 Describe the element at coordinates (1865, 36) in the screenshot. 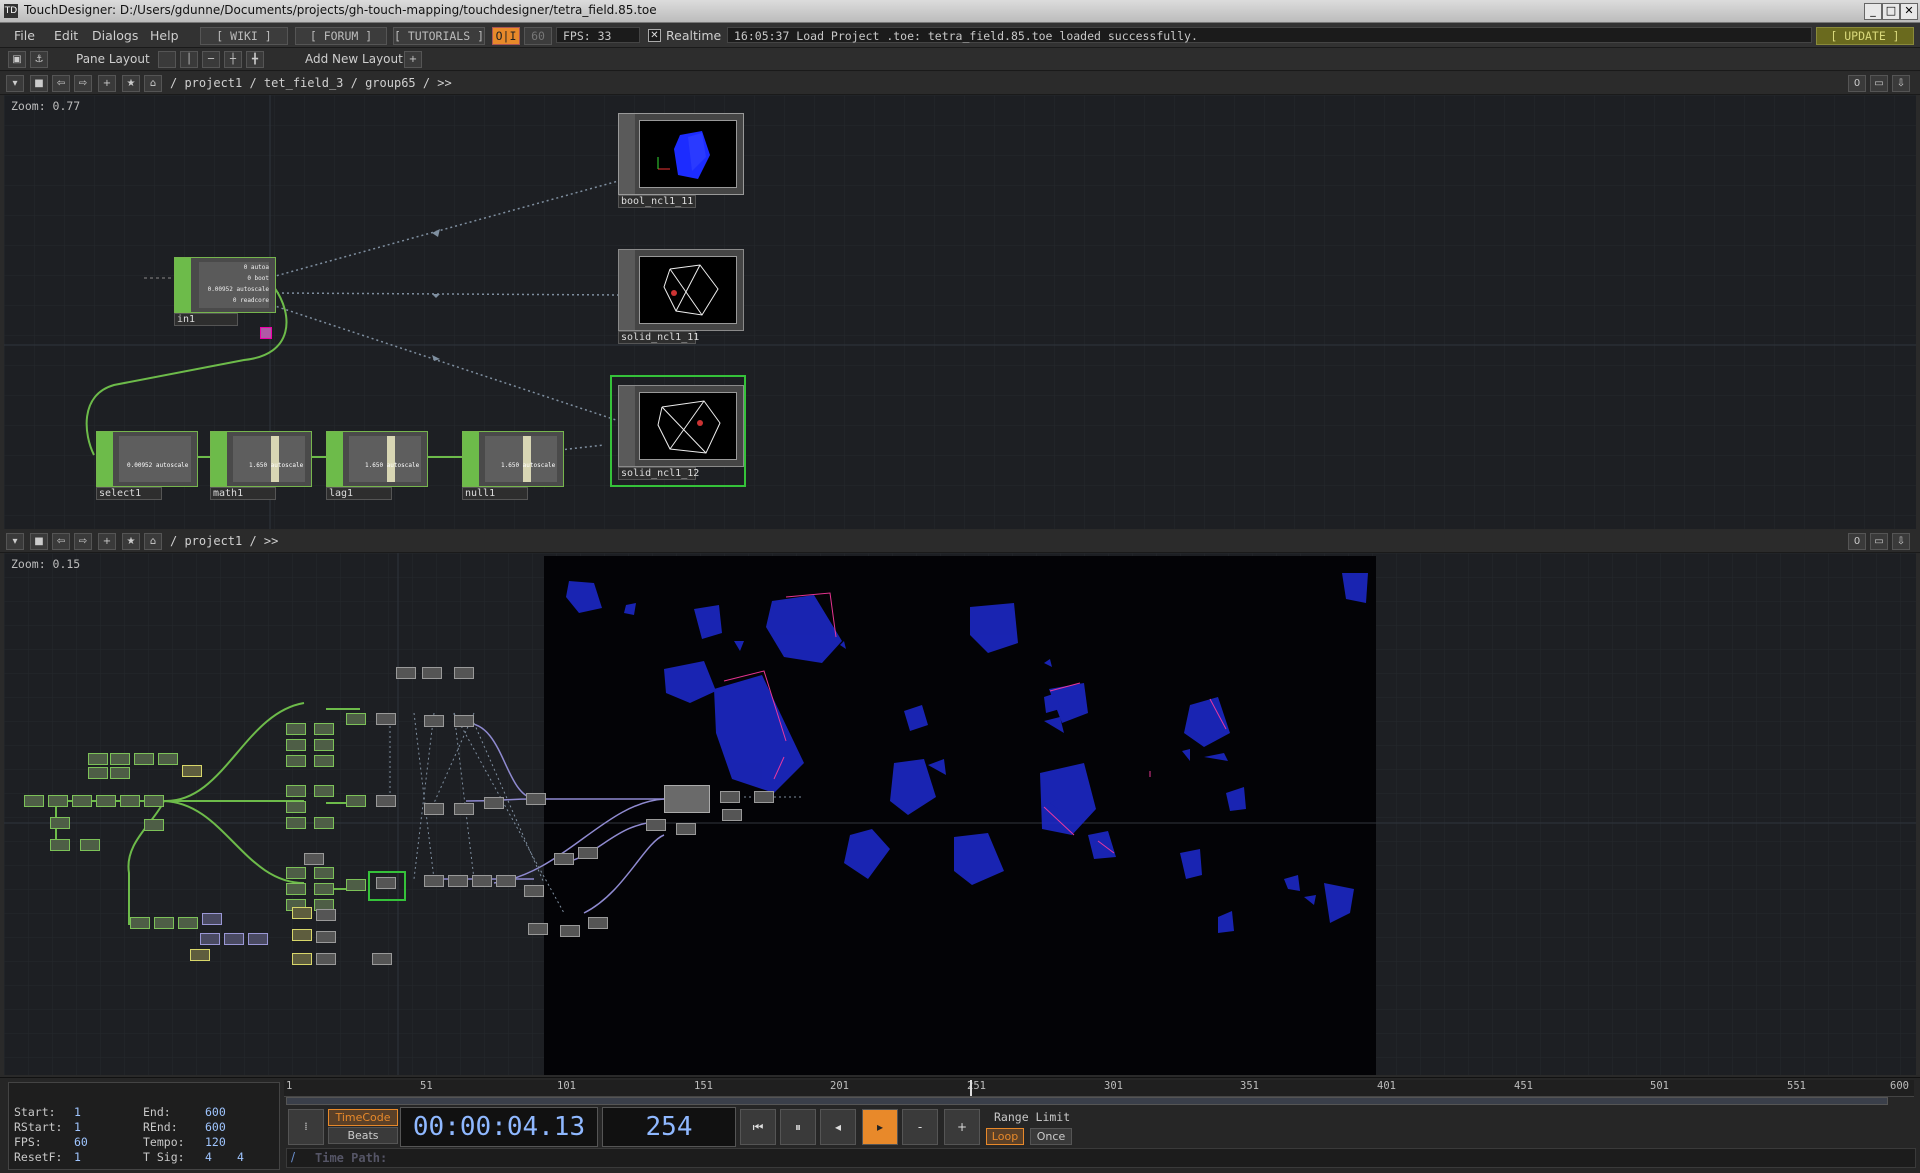

I see `update-button: [ UPDATE ]` at that location.